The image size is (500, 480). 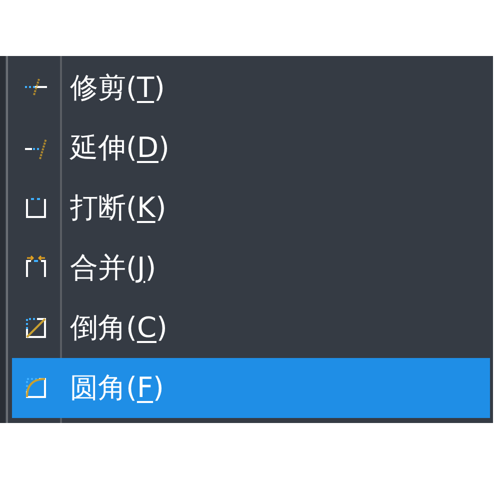 What do you see at coordinates (251, 148) in the screenshot?
I see `menu-item: 延伸(D)` at bounding box center [251, 148].